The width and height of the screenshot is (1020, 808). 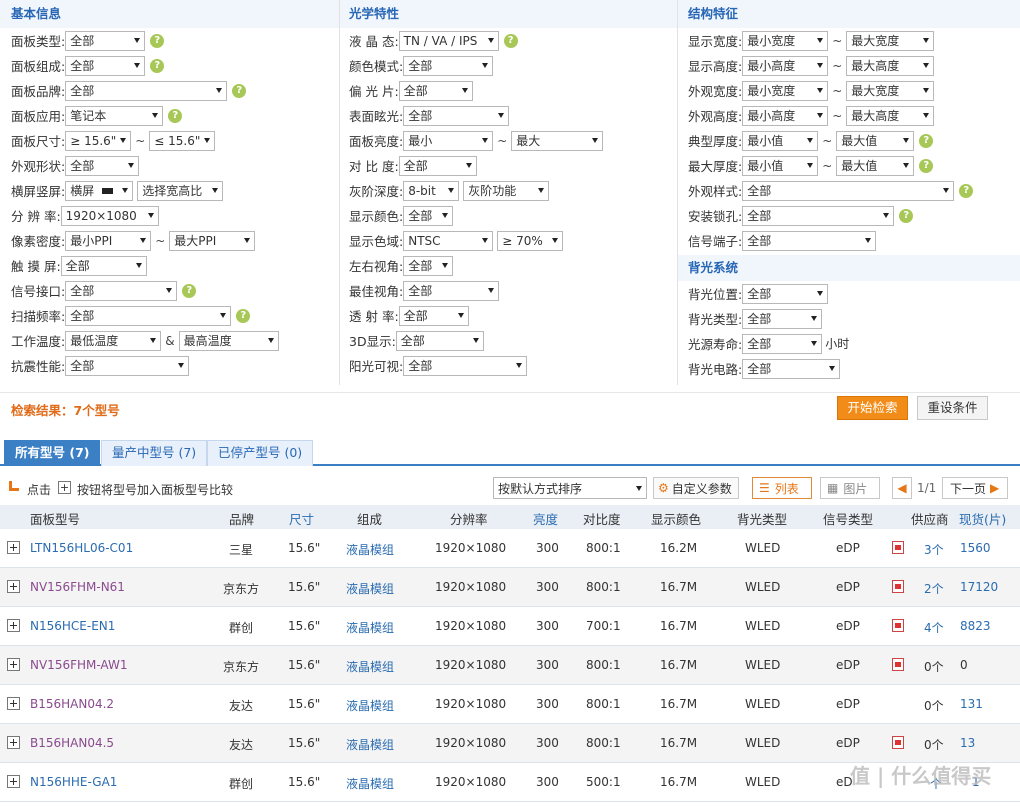 What do you see at coordinates (890, 115) in the screenshot?
I see `oh-max-select: 最大高度` at bounding box center [890, 115].